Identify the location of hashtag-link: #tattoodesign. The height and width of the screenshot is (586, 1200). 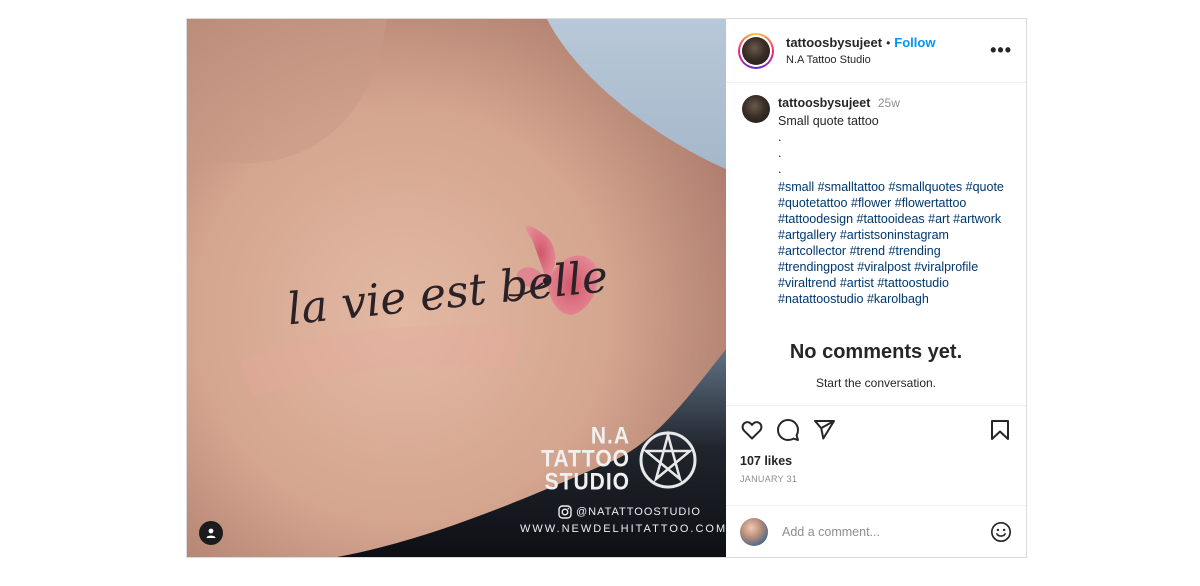
(815, 219).